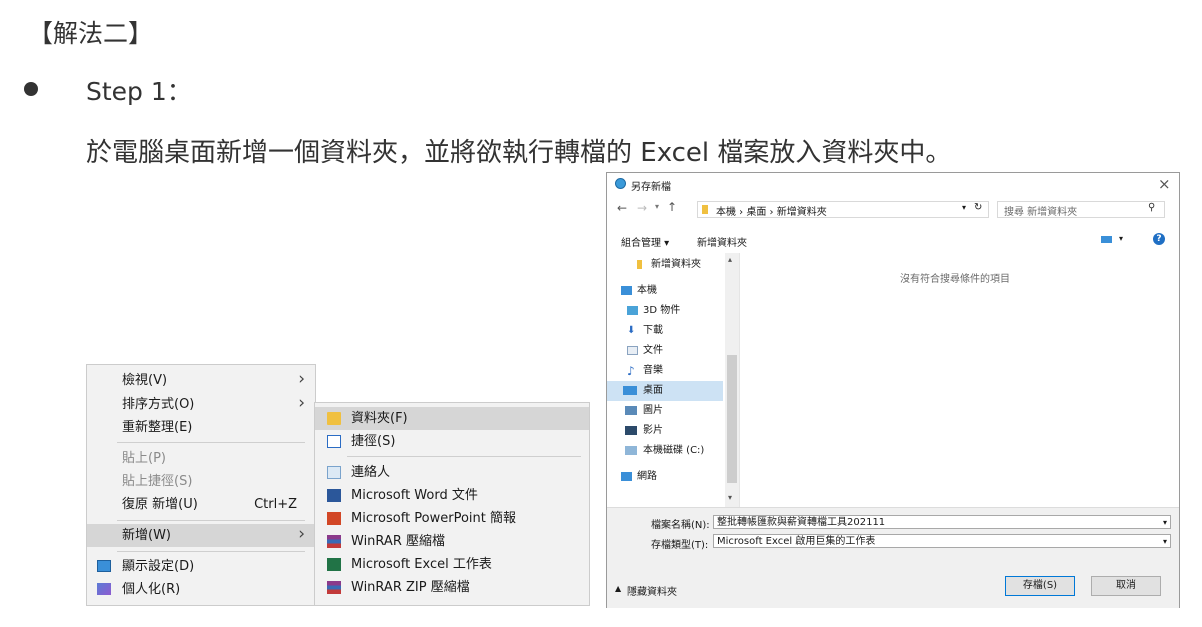 This screenshot has width=1202, height=627. Describe the element at coordinates (665, 331) in the screenshot. I see `tree-item-downloads: ⬇ 下載` at that location.